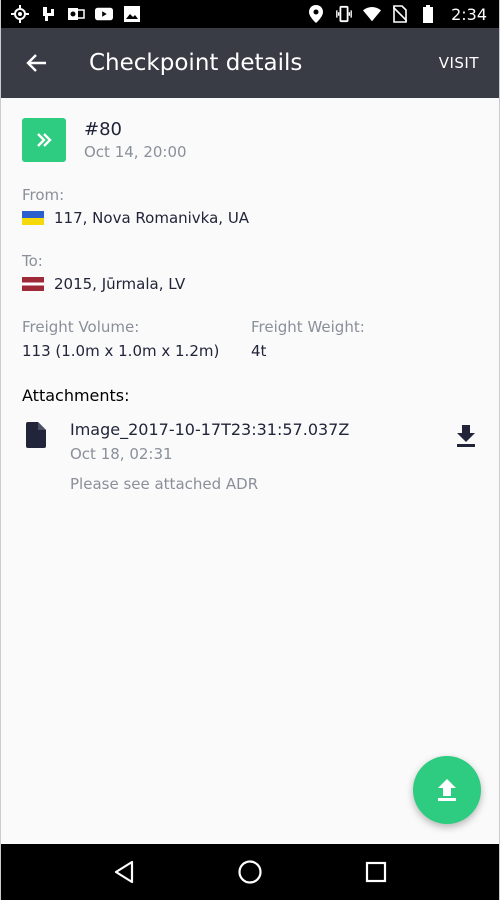 This screenshot has width=500, height=900. I want to click on nav-recents-button, so click(376, 872).